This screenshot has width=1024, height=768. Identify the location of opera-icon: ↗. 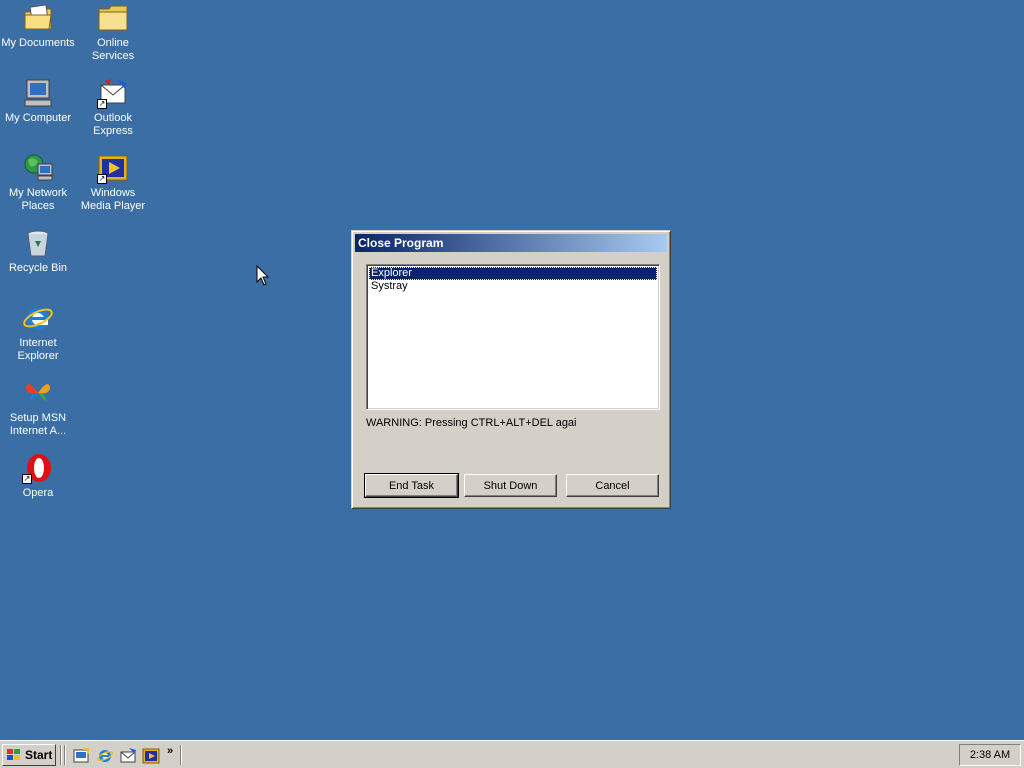
(38, 468).